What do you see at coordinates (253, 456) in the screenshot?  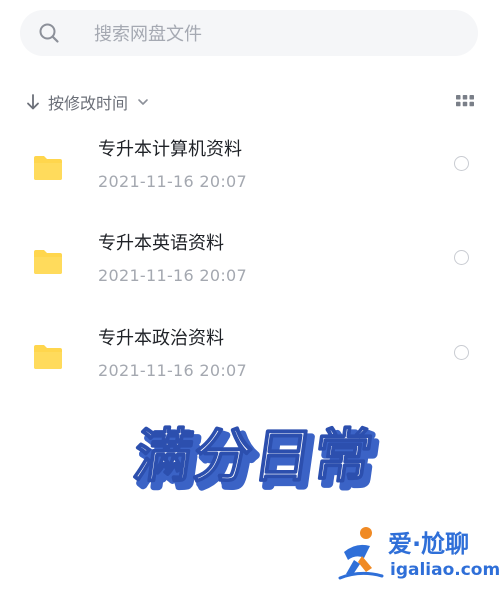 I see `overlay-banner-text: 满分日常` at bounding box center [253, 456].